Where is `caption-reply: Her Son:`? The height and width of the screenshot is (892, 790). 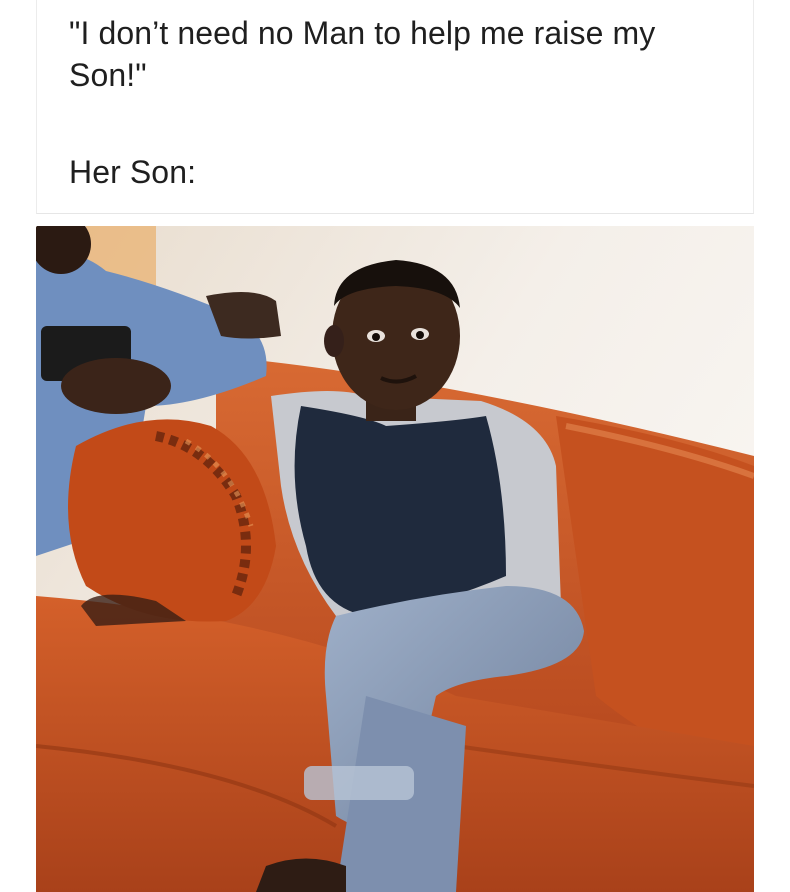
caption-reply: Her Son: is located at coordinates (133, 172).